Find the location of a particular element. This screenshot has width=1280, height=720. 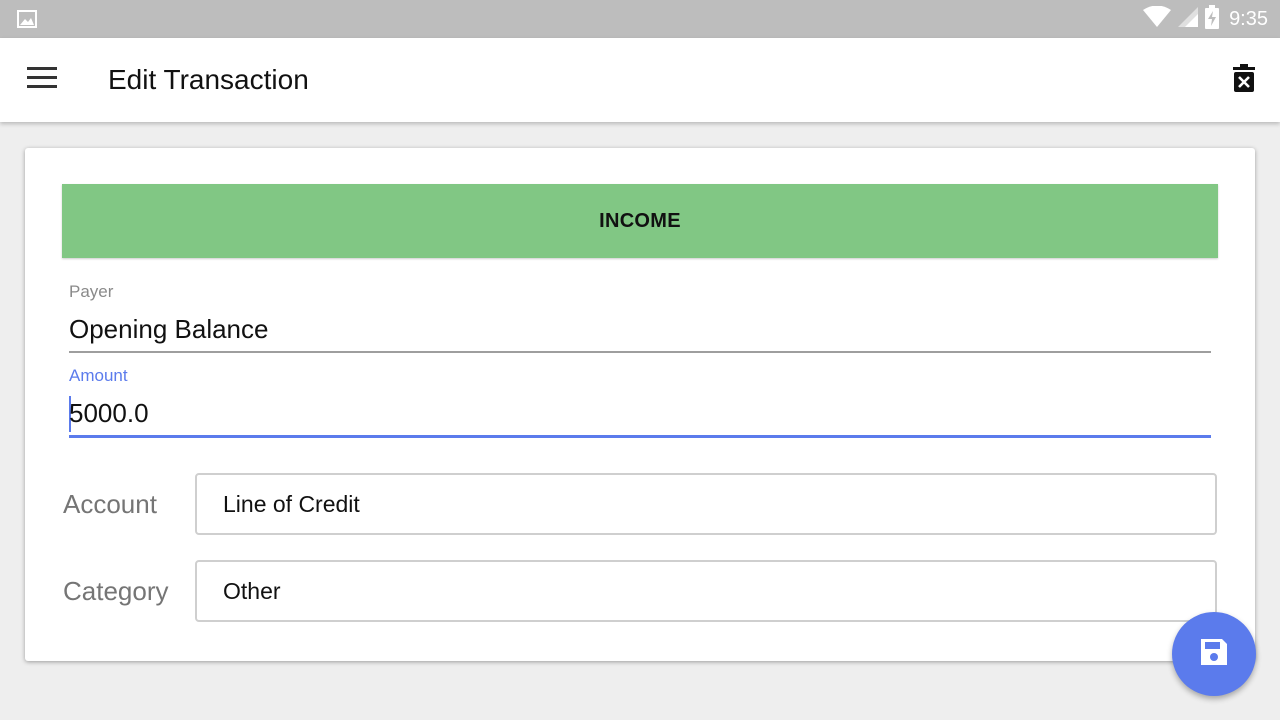

payer-label: Payer is located at coordinates (91, 291).